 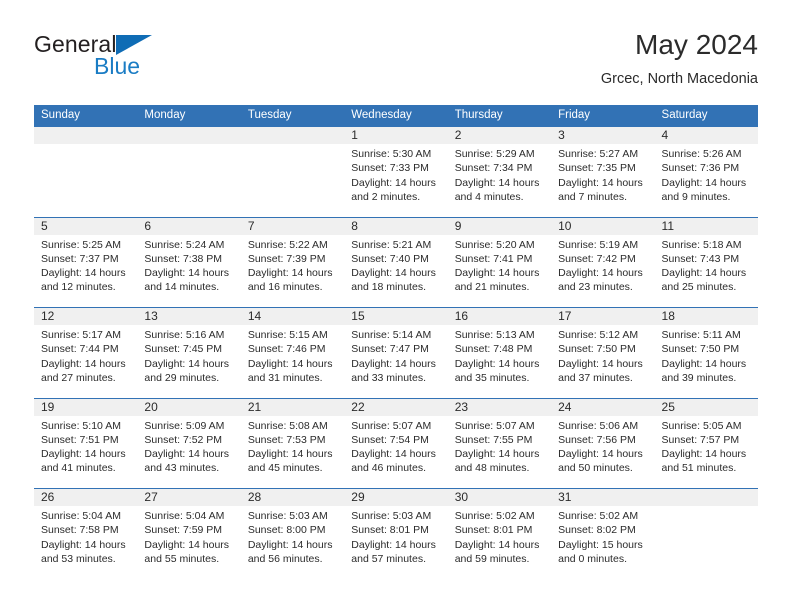 What do you see at coordinates (493, 349) in the screenshot?
I see `sunset-text: Sunset: 7:48 PM` at bounding box center [493, 349].